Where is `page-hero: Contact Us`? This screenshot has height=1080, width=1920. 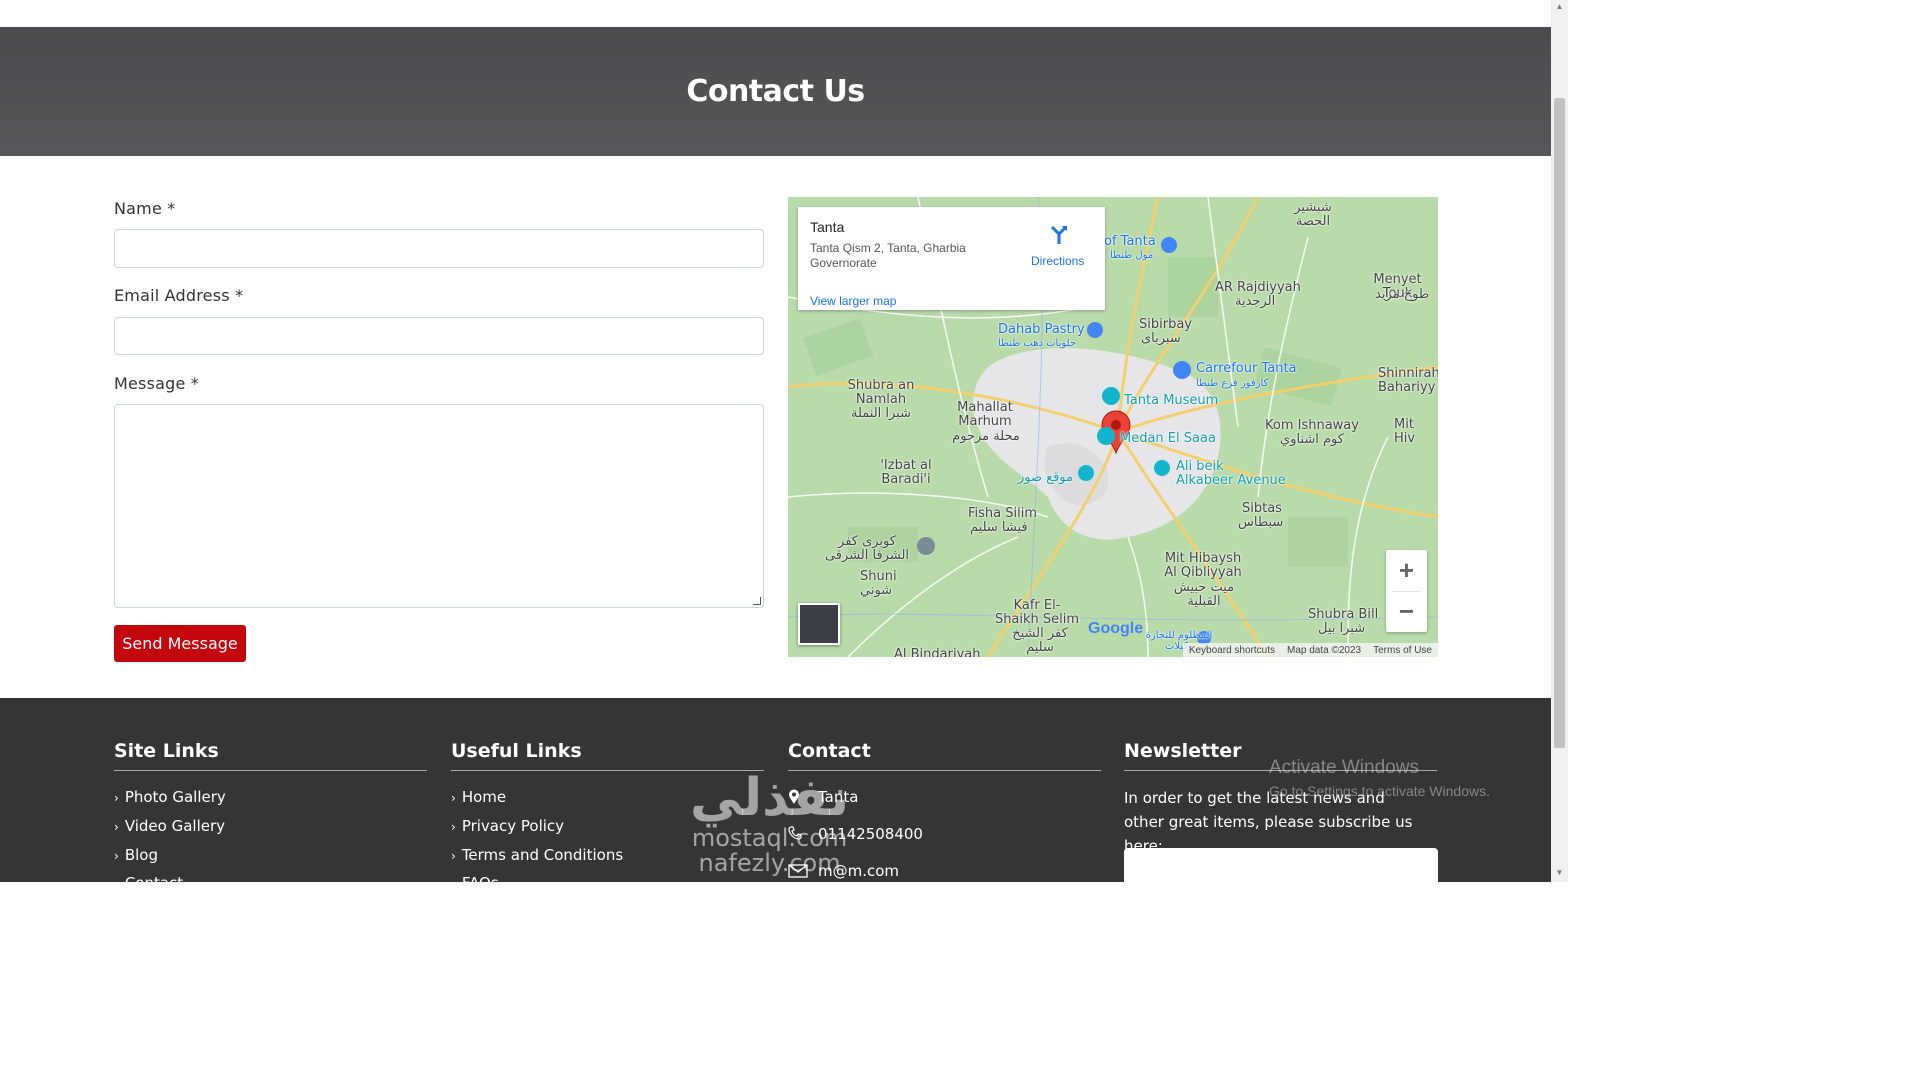 page-hero: Contact Us is located at coordinates (775, 91).